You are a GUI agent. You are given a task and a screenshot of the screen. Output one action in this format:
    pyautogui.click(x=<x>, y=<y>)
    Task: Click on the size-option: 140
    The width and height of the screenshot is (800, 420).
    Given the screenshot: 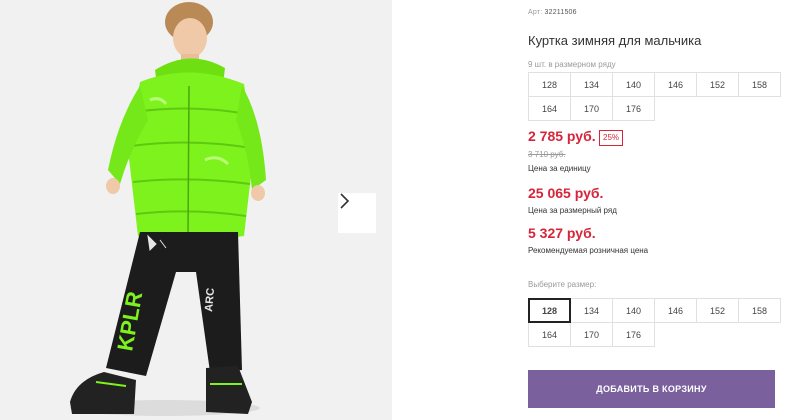 What is the action you would take?
    pyautogui.click(x=633, y=310)
    